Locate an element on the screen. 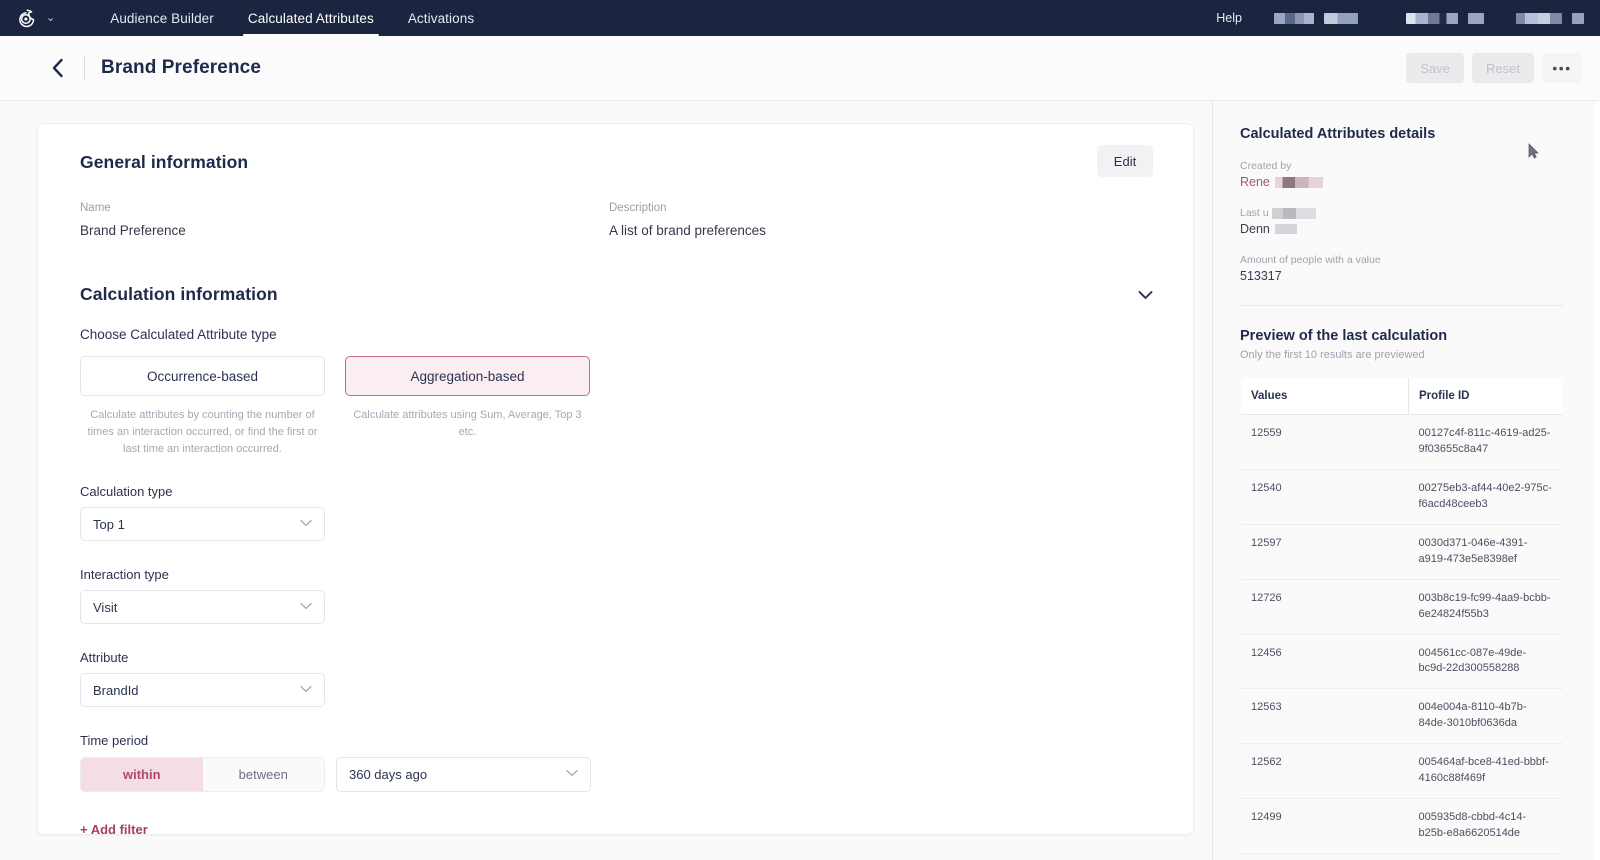 The height and width of the screenshot is (860, 1600). cell-value: 12499 is located at coordinates (1325, 826).